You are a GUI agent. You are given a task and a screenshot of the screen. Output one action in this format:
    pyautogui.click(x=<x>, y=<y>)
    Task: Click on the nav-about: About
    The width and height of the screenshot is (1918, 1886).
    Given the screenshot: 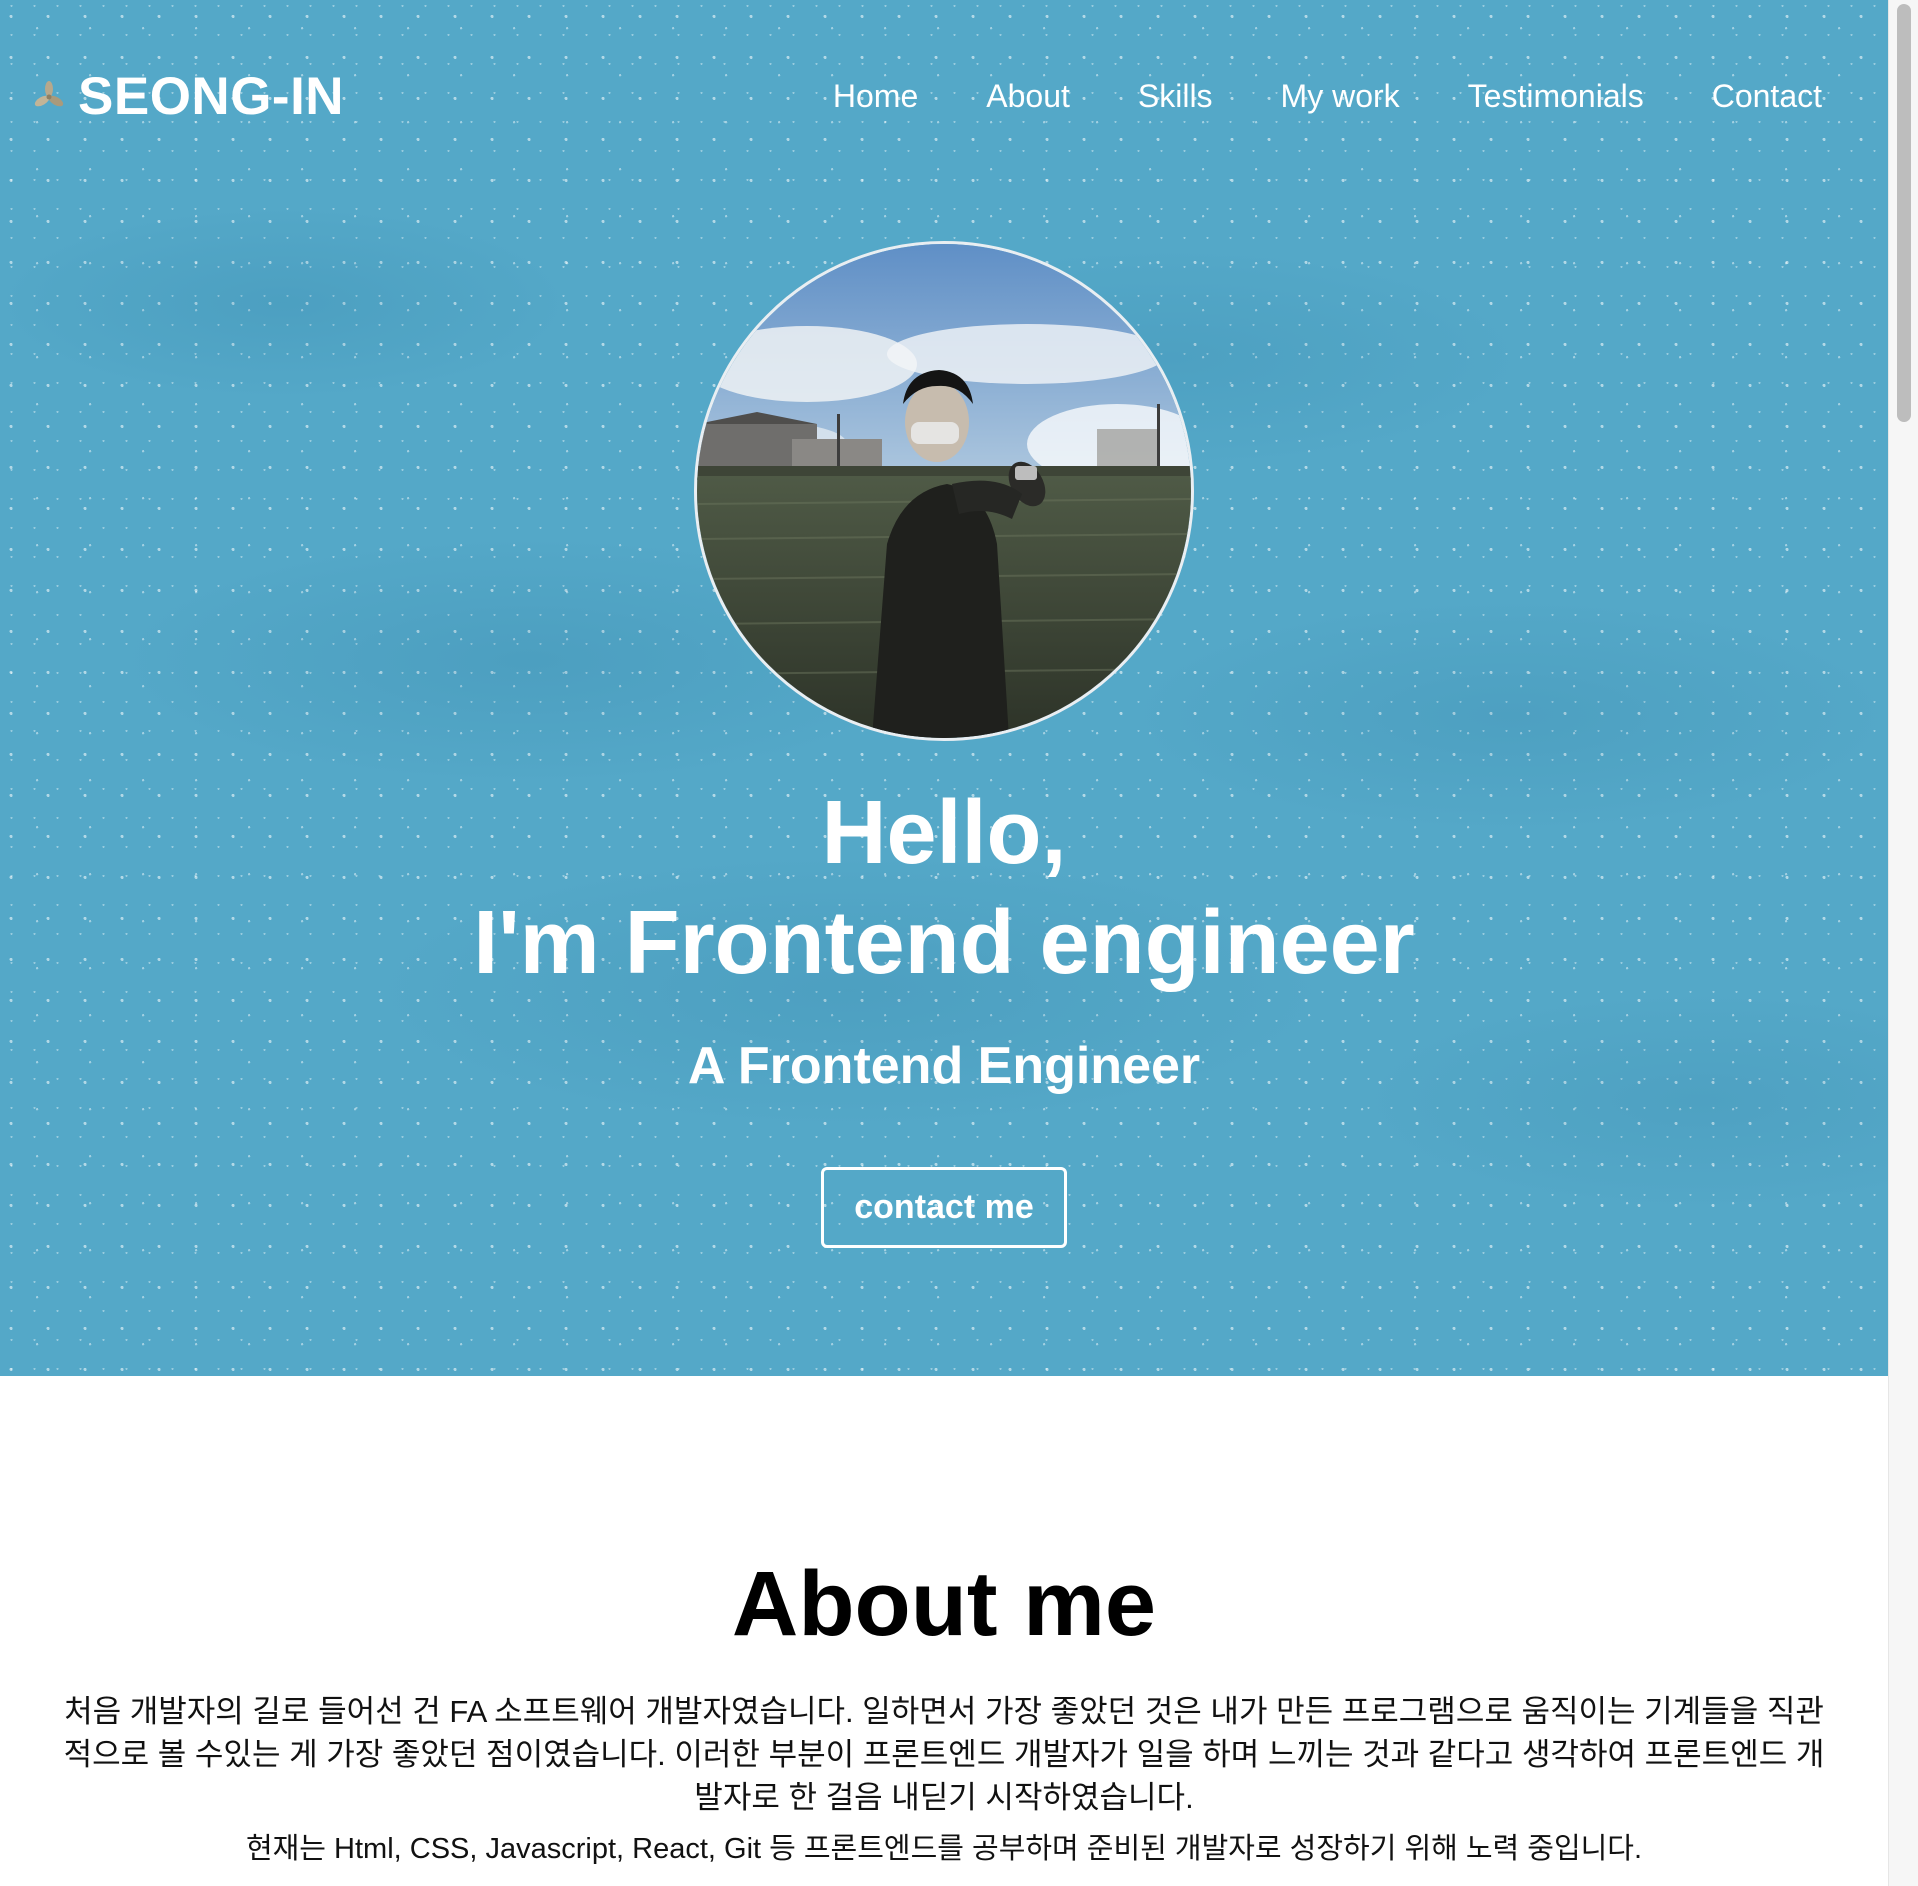 What is the action you would take?
    pyautogui.click(x=1028, y=96)
    